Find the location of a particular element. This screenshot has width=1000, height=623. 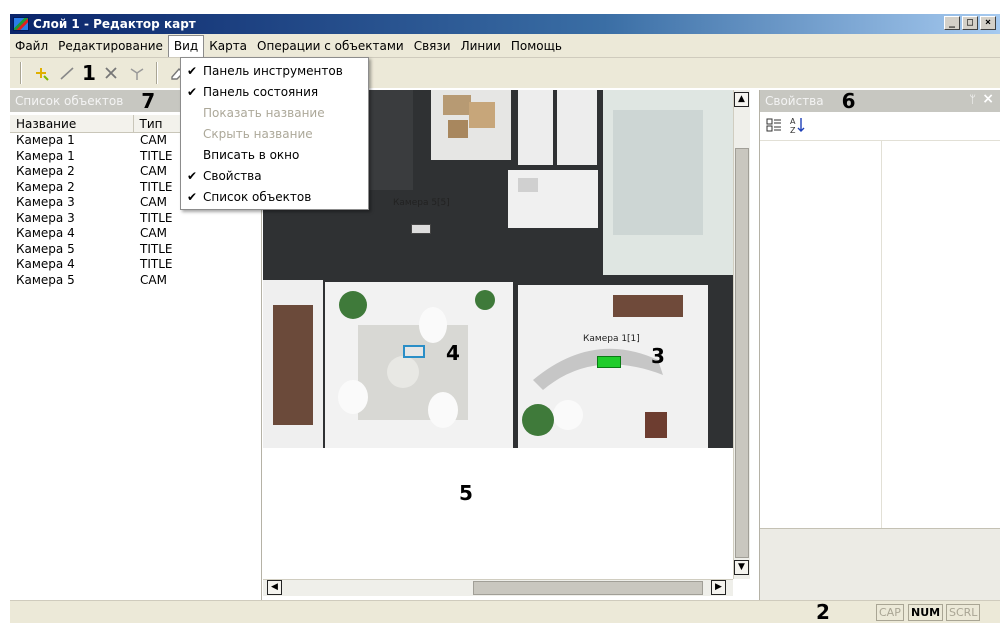

scroll-right-icon: ▶ is located at coordinates (718, 587).